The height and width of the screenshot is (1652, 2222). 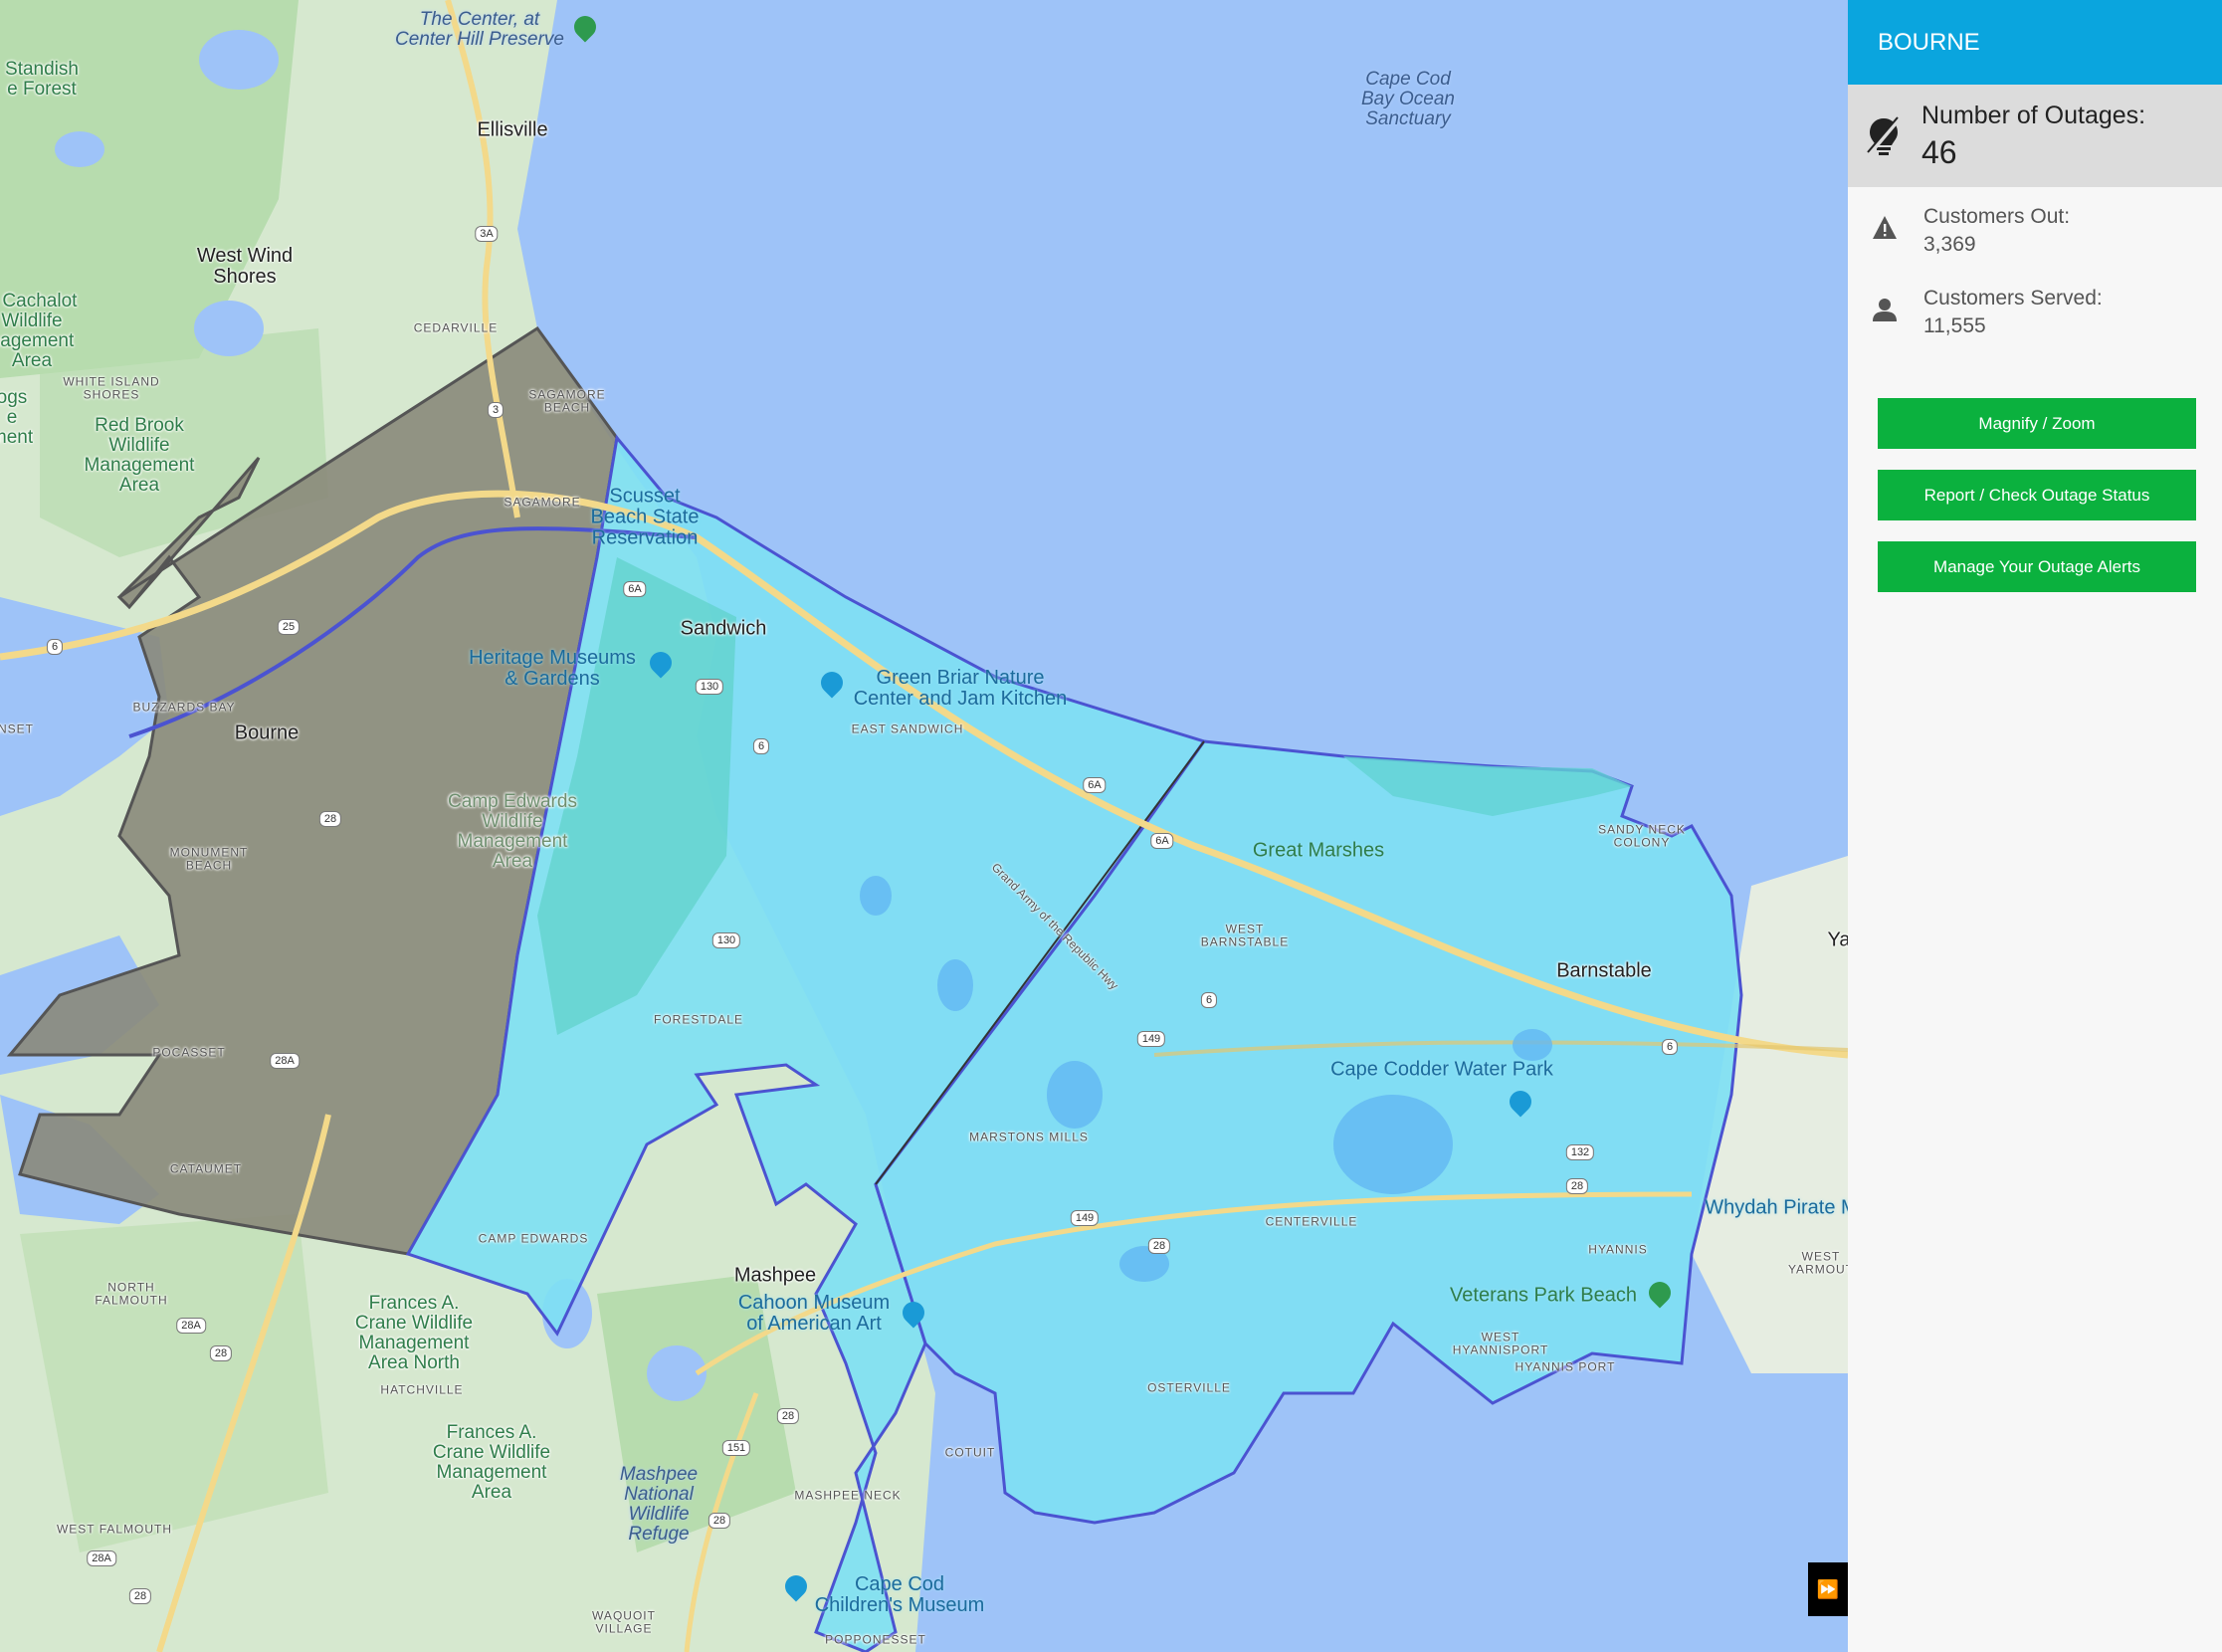 I want to click on cotuit-label: COTUIT, so click(x=970, y=1452).